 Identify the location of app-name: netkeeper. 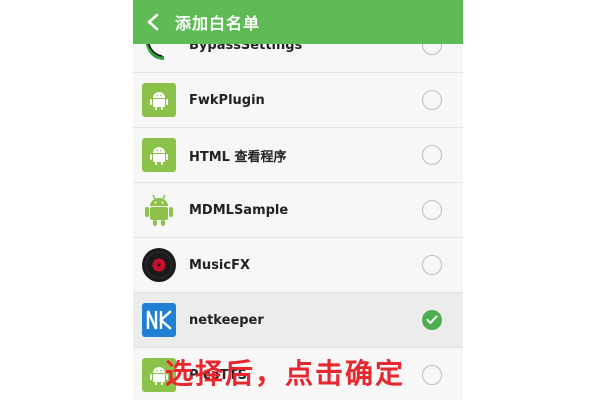
(226, 320).